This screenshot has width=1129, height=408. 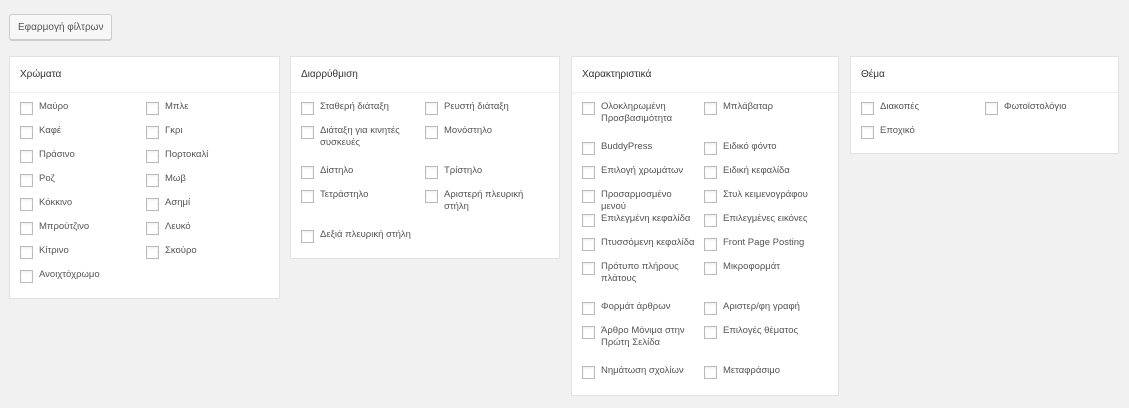 What do you see at coordinates (484, 145) in the screenshot?
I see `filter-checkbox-item: Μονόστηλο` at bounding box center [484, 145].